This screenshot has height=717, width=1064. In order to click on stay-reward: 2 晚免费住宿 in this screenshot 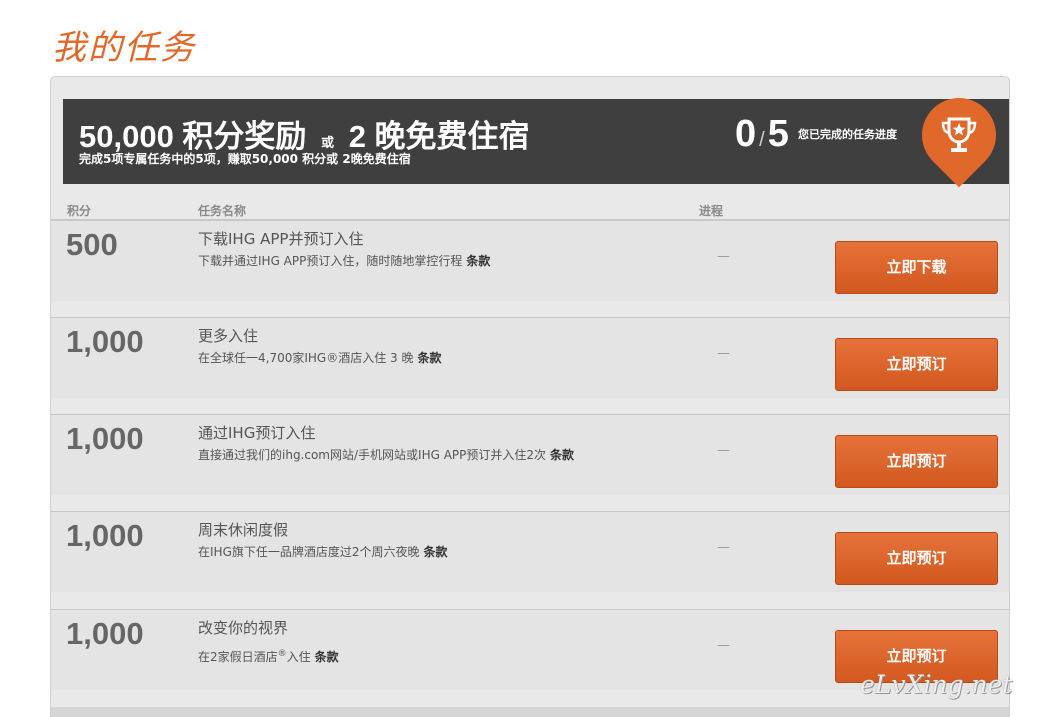, I will do `click(439, 136)`.